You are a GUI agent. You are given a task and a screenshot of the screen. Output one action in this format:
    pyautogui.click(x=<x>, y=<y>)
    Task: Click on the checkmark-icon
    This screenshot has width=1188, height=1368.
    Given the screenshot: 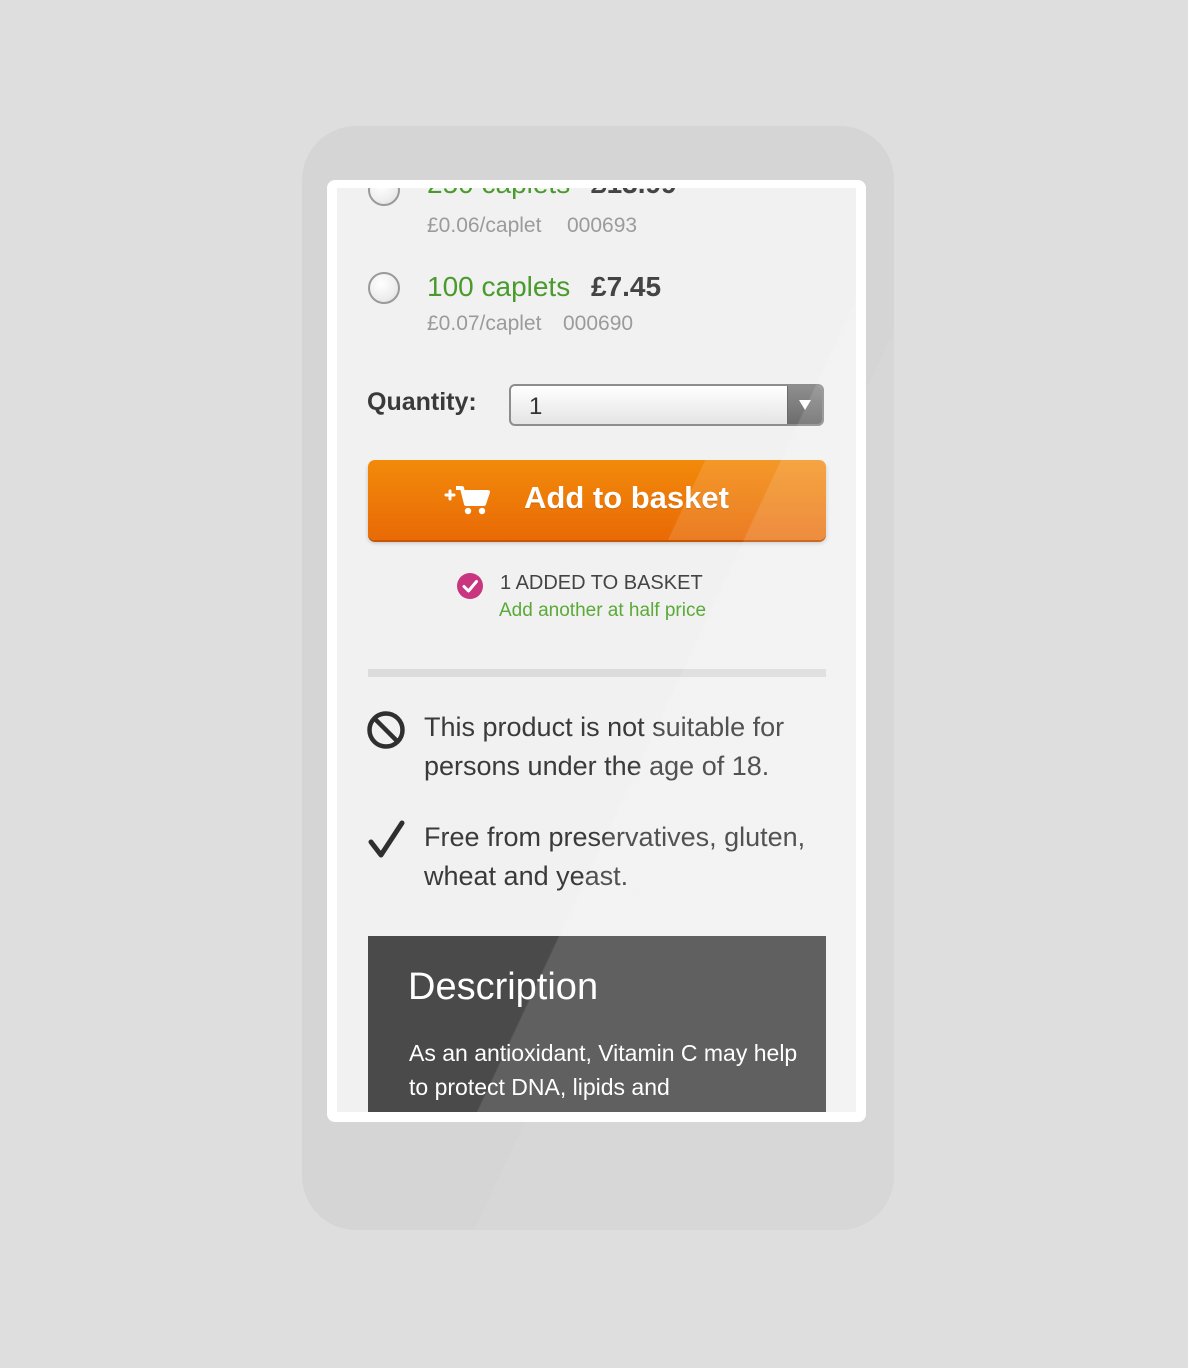 What is the action you would take?
    pyautogui.click(x=387, y=842)
    